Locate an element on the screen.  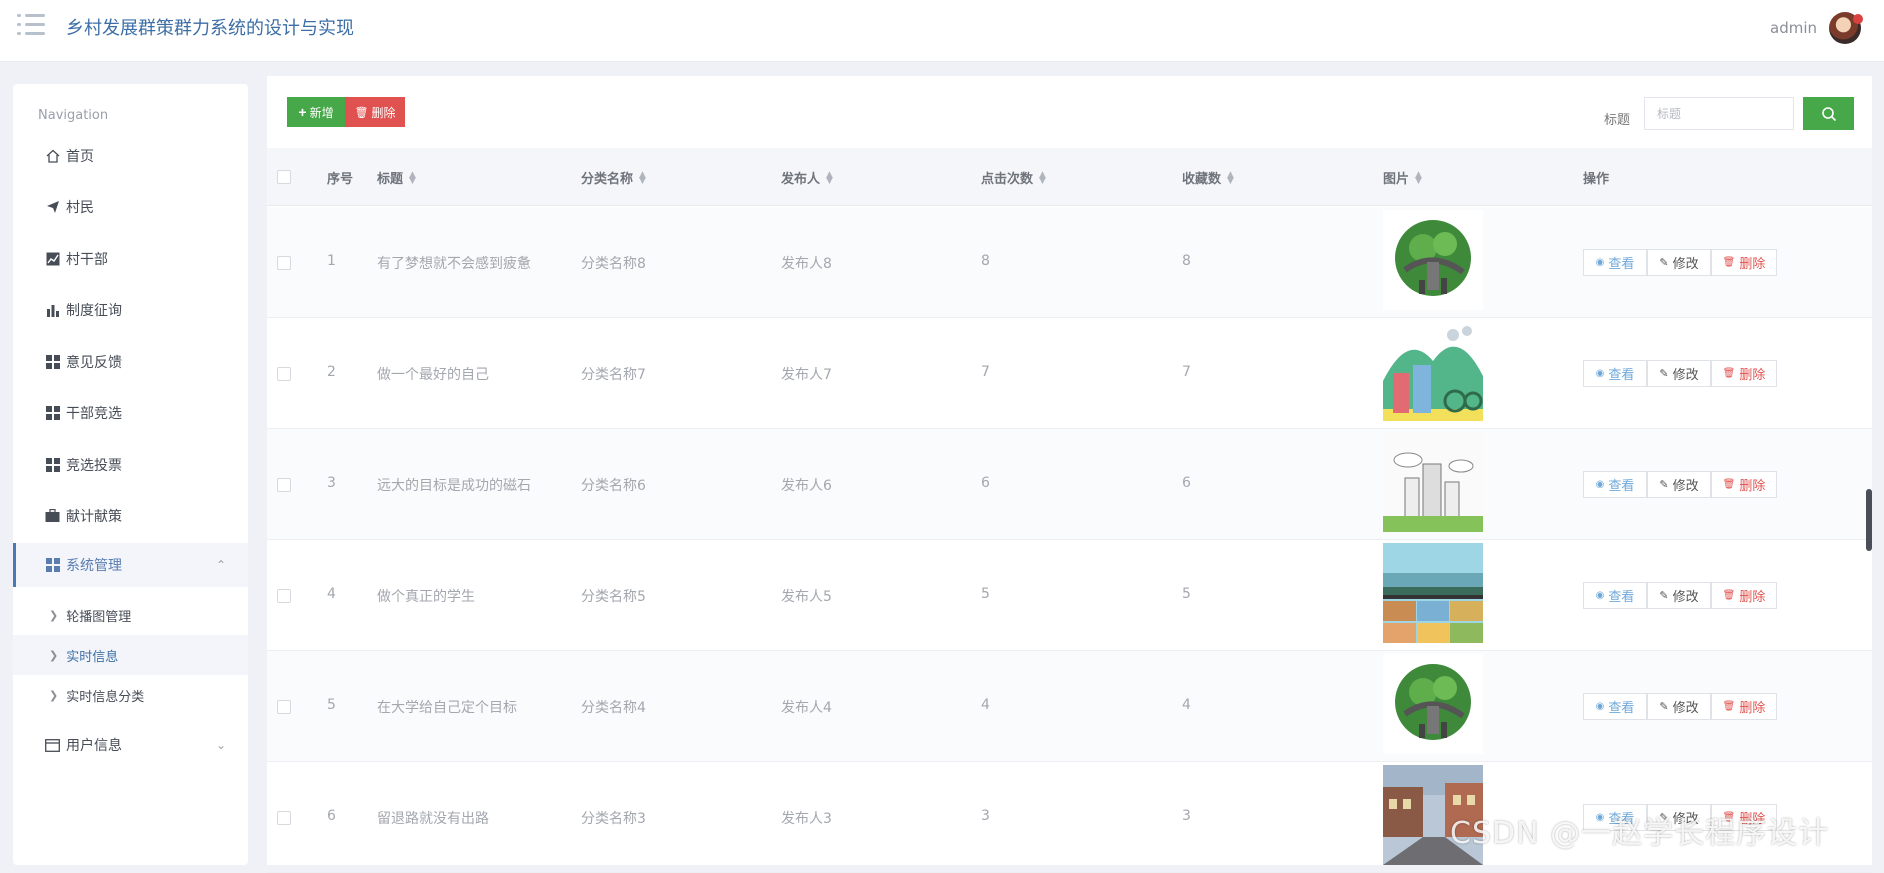
sidebar-item-label: 献计献策 is located at coordinates (94, 517).